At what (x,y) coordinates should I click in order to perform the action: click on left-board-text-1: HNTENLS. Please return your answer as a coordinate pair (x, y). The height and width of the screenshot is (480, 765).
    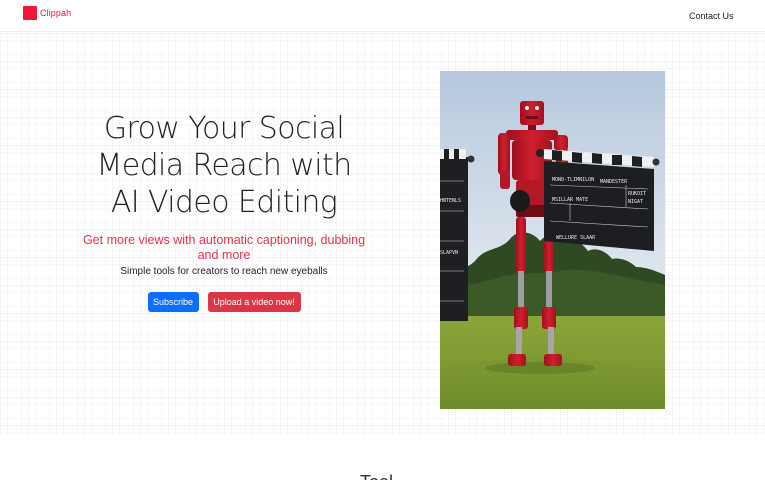
    Looking at the image, I should click on (450, 201).